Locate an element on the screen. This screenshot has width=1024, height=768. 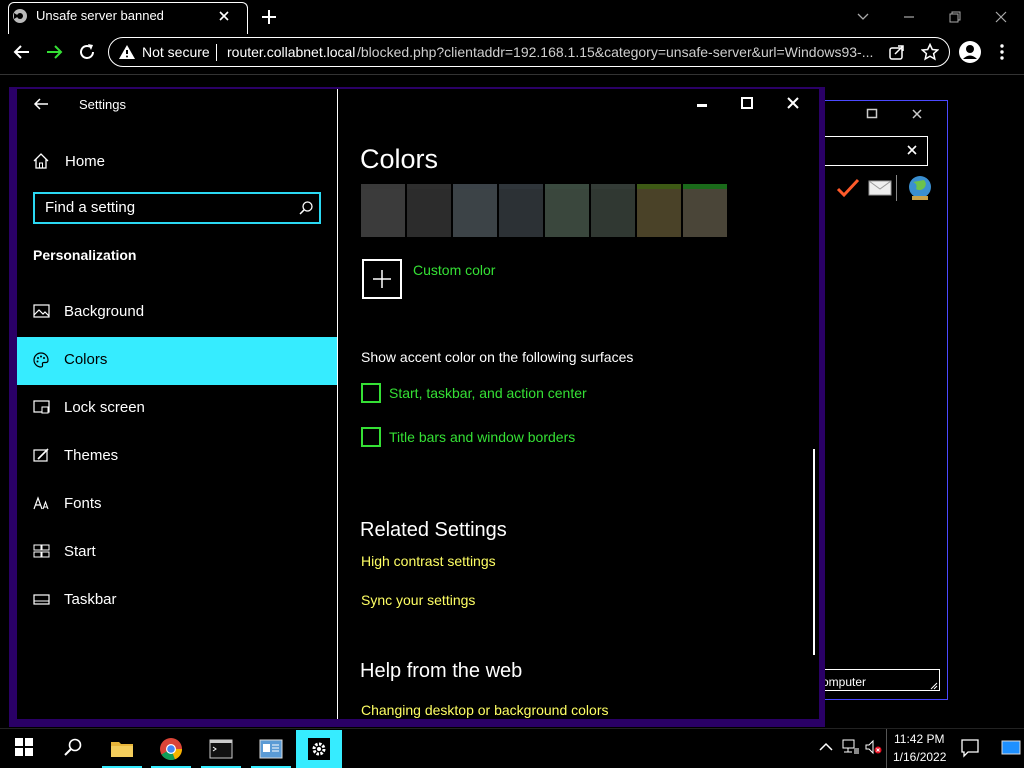
show-desktop-icon is located at coordinates (1011, 748).